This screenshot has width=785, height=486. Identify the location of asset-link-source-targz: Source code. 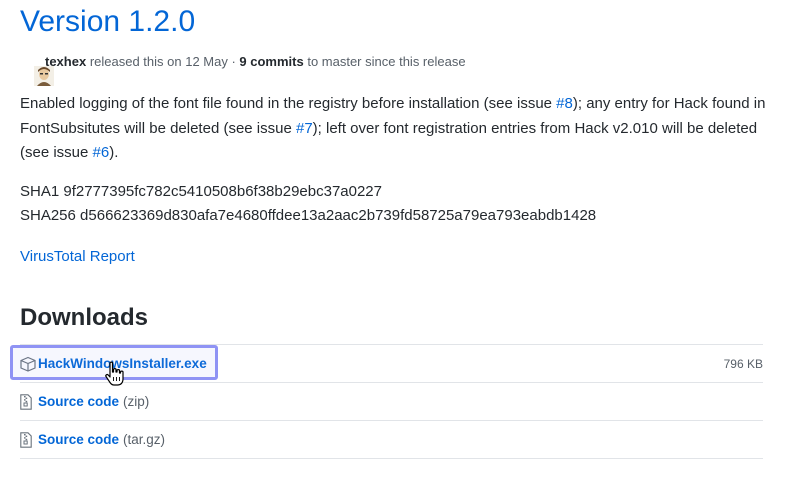
(78, 439).